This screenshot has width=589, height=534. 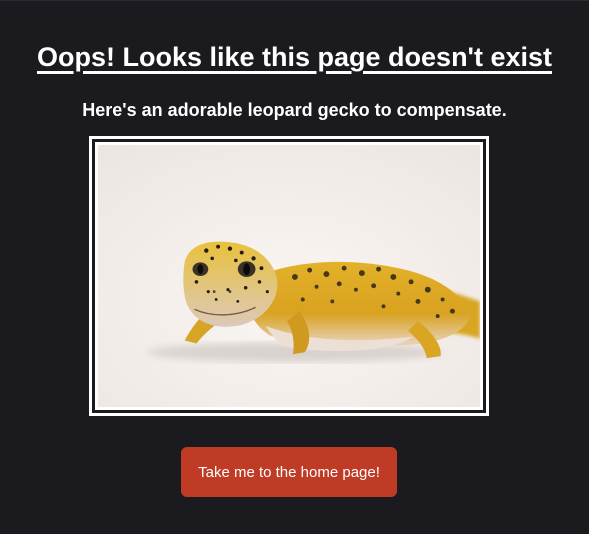 I want to click on page-title: Oops! Looks like this page doesn't exist, so click(x=294, y=57).